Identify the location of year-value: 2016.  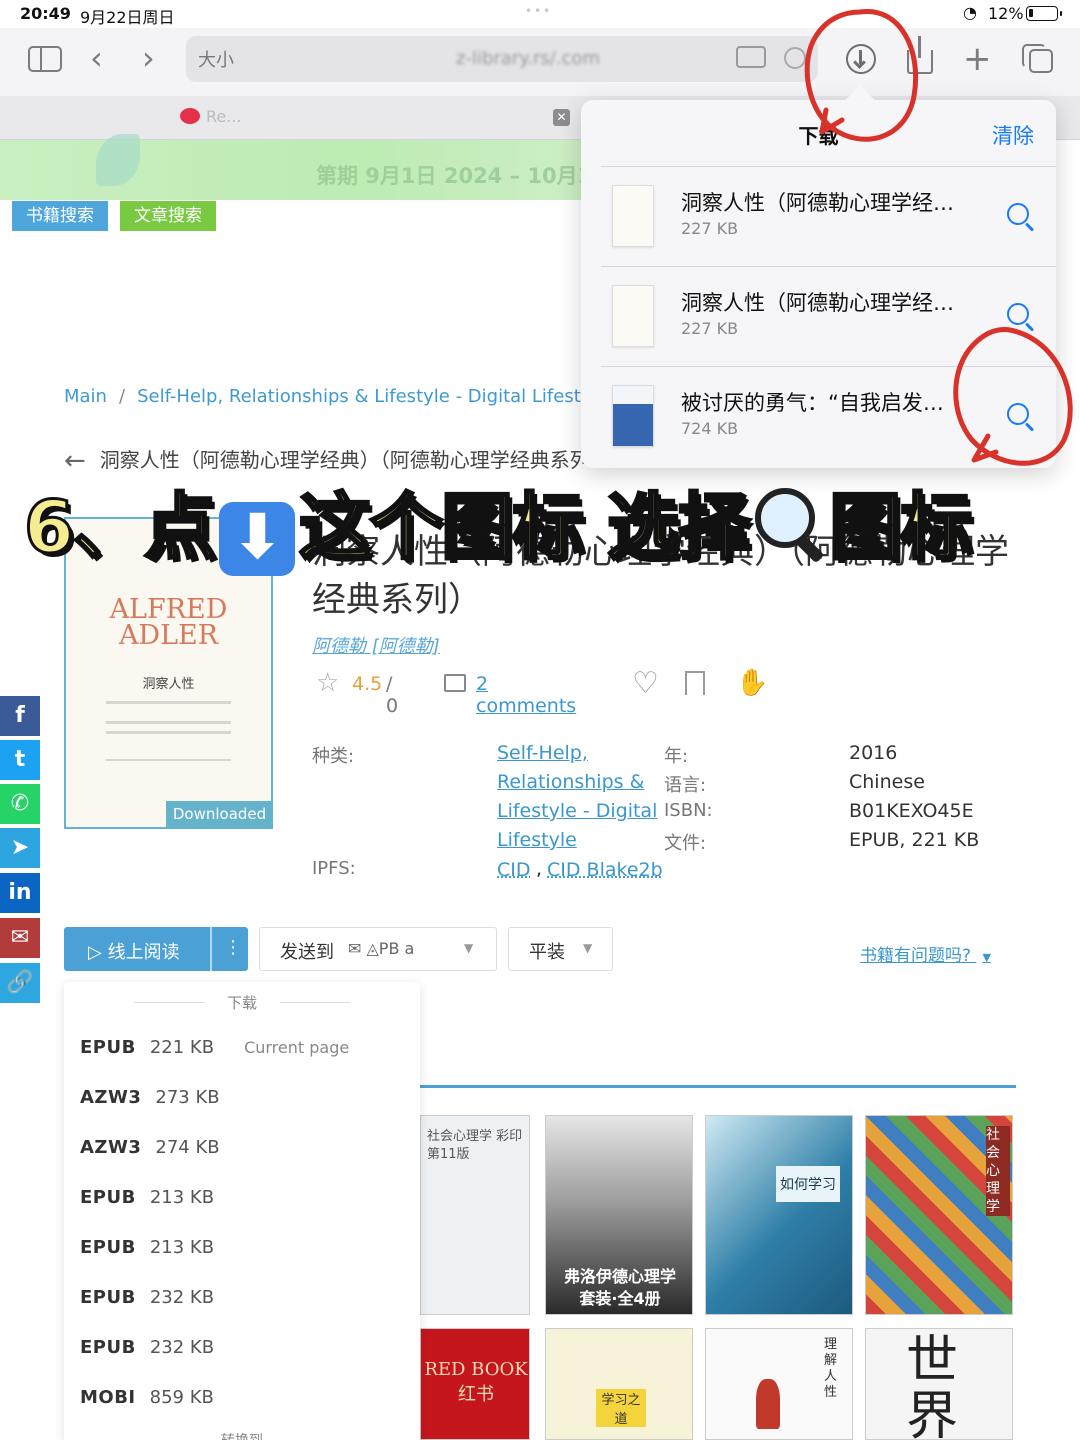
(873, 753).